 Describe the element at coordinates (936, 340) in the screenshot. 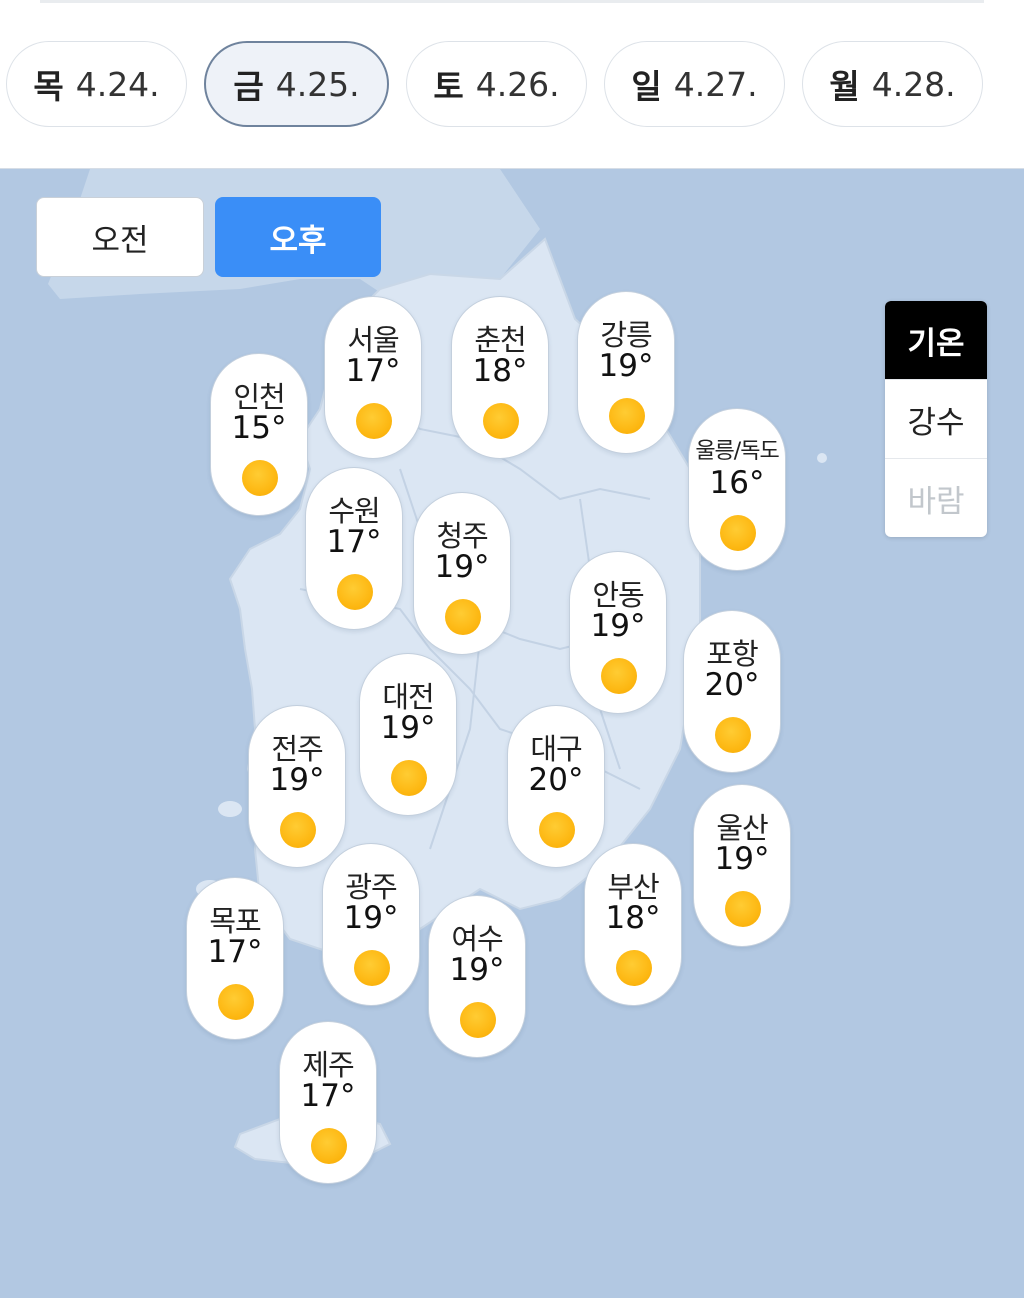

I see `temperature-tab: 기온` at that location.